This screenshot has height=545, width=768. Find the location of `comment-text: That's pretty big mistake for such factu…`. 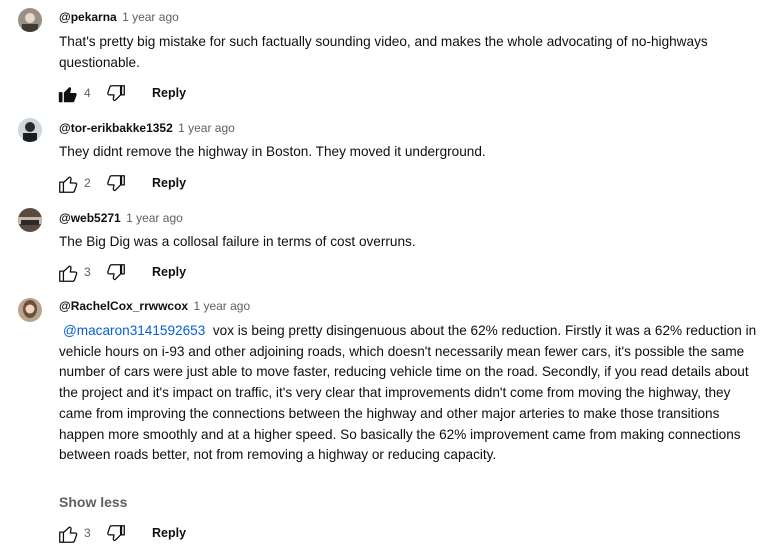

comment-text: That's pretty big mistake for such factu… is located at coordinates (383, 52).